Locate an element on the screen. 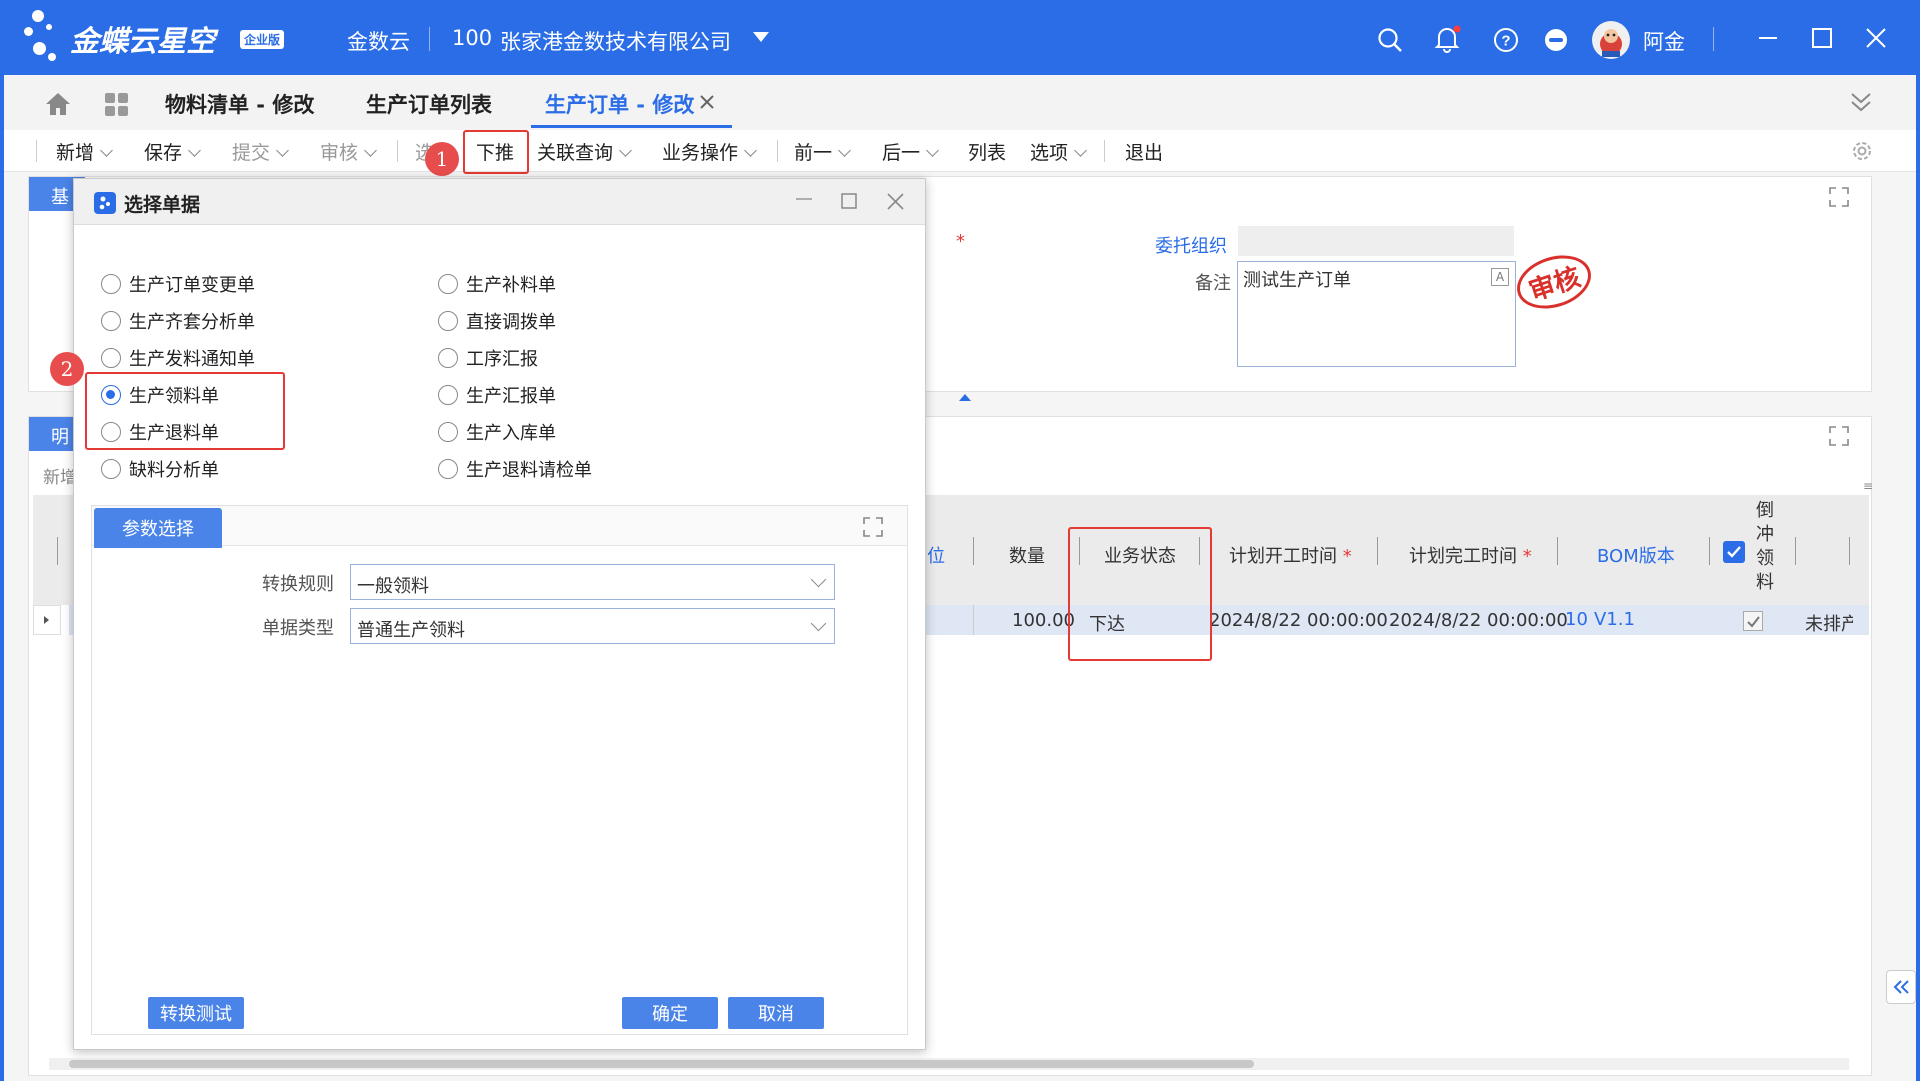  prev-button: 前一 is located at coordinates (822, 151).